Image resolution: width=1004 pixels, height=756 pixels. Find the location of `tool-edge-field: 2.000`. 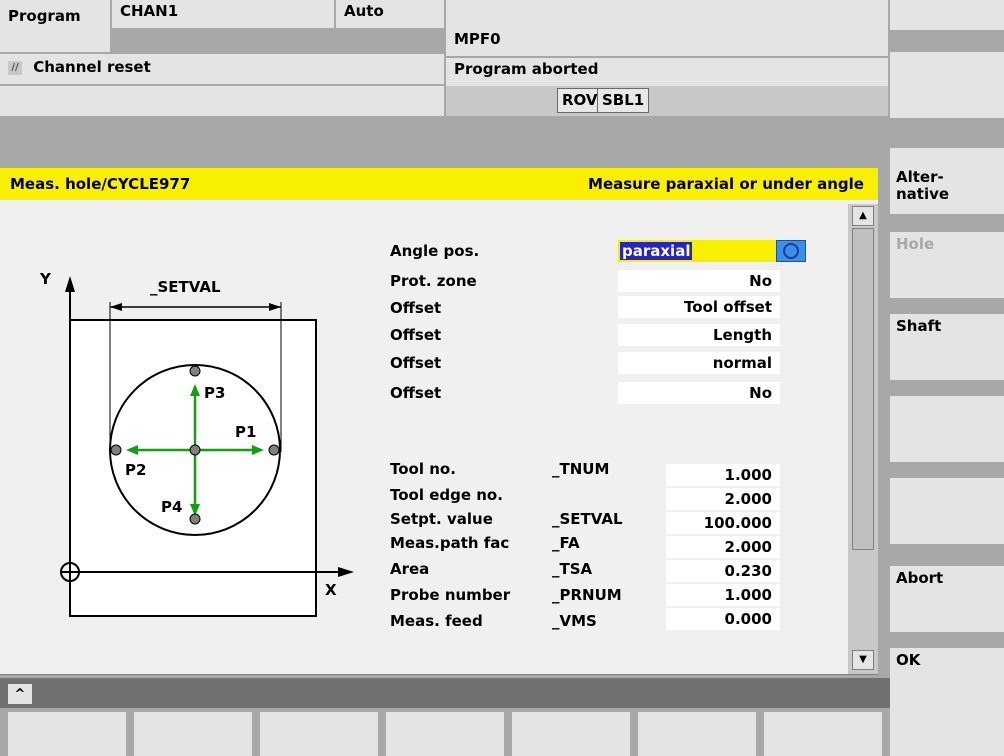

tool-edge-field: 2.000 is located at coordinates (723, 499).